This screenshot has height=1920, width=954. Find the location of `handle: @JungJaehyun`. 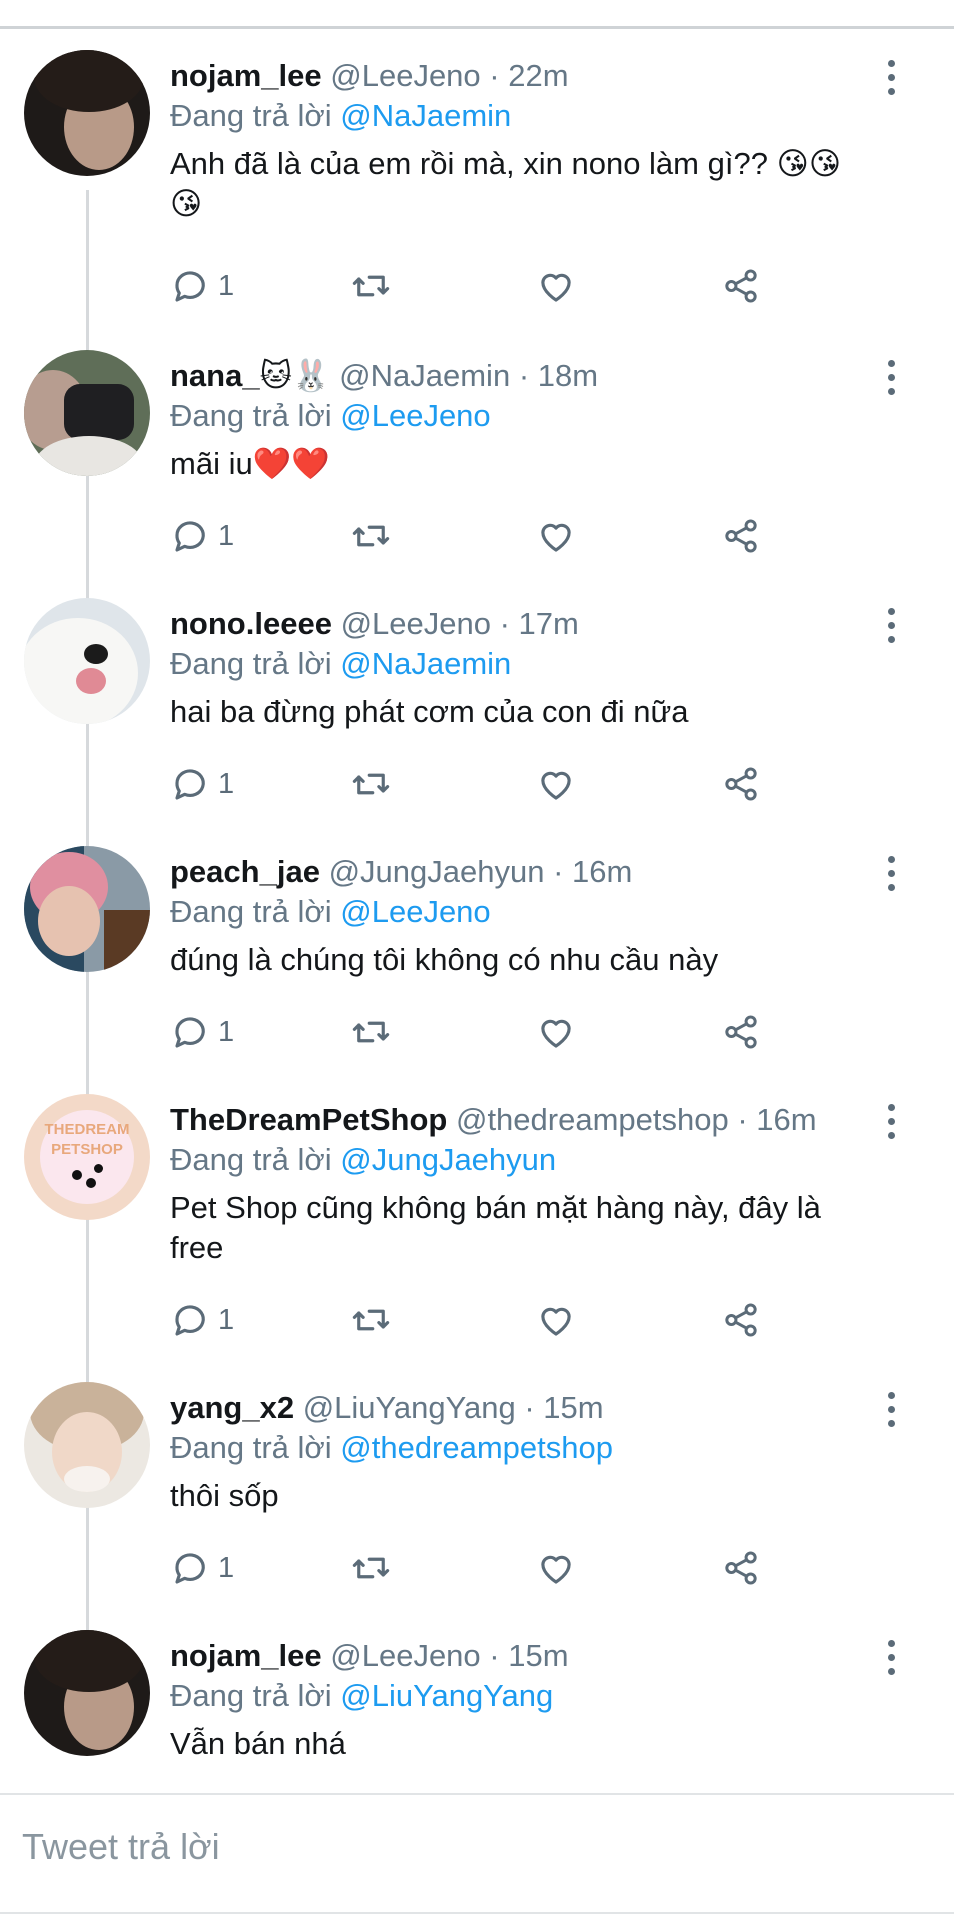

handle: @JungJaehyun is located at coordinates (437, 871).